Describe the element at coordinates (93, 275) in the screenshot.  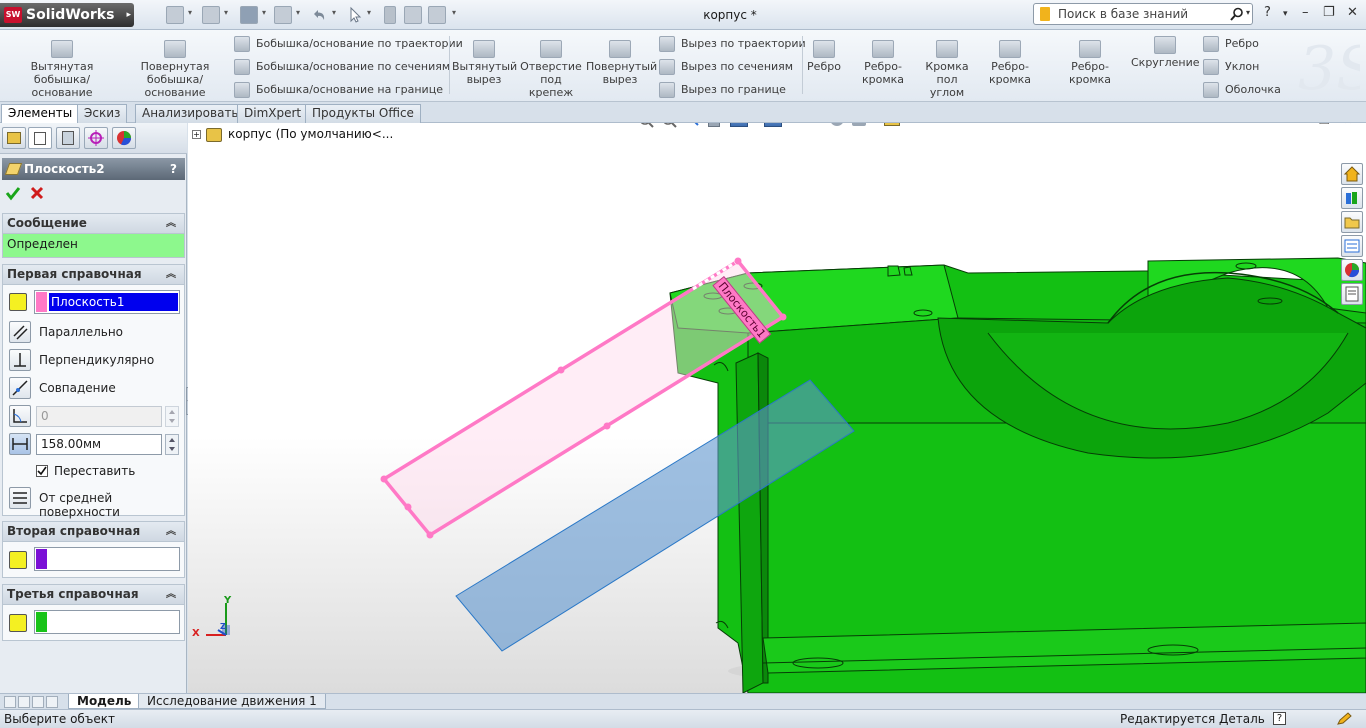
I see `first-reference-header: Первая справочная ︽` at that location.